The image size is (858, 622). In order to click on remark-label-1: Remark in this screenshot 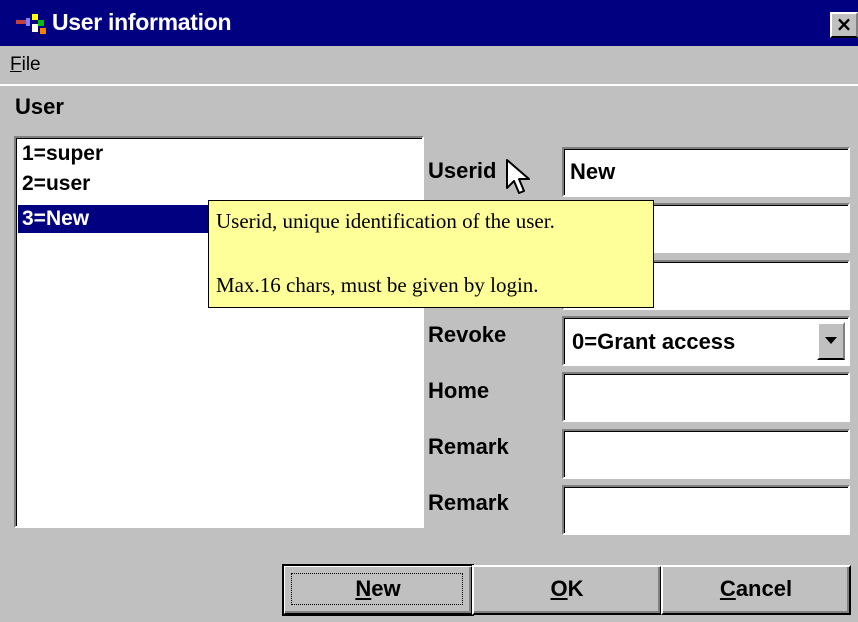, I will do `click(468, 446)`.